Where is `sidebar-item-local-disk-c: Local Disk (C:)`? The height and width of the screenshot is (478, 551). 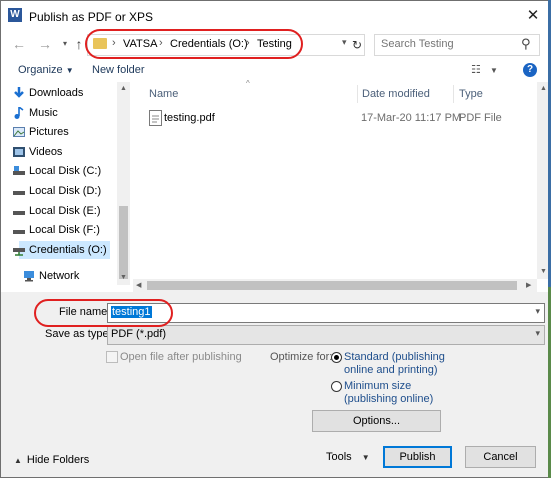
sidebar-item-local-disk-c: Local Disk (C:) is located at coordinates (57, 171).